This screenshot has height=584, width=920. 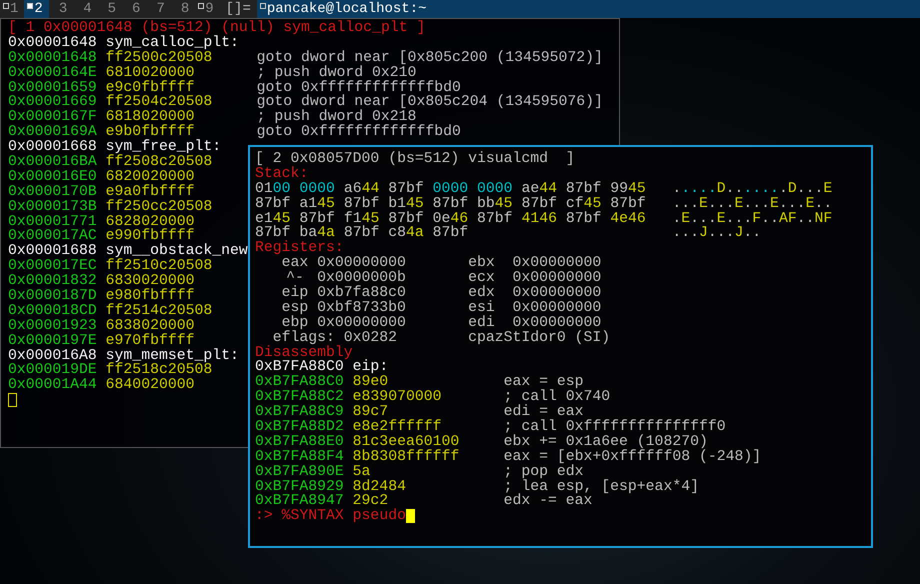 What do you see at coordinates (264, 516) in the screenshot?
I see `prompt-symbol: :>` at bounding box center [264, 516].